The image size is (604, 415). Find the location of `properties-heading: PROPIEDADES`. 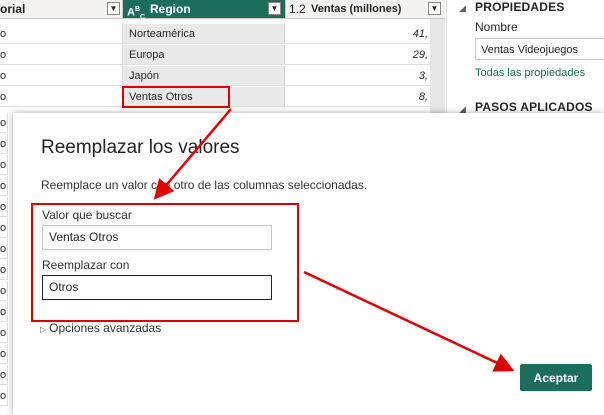

properties-heading: PROPIEDADES is located at coordinates (520, 7).